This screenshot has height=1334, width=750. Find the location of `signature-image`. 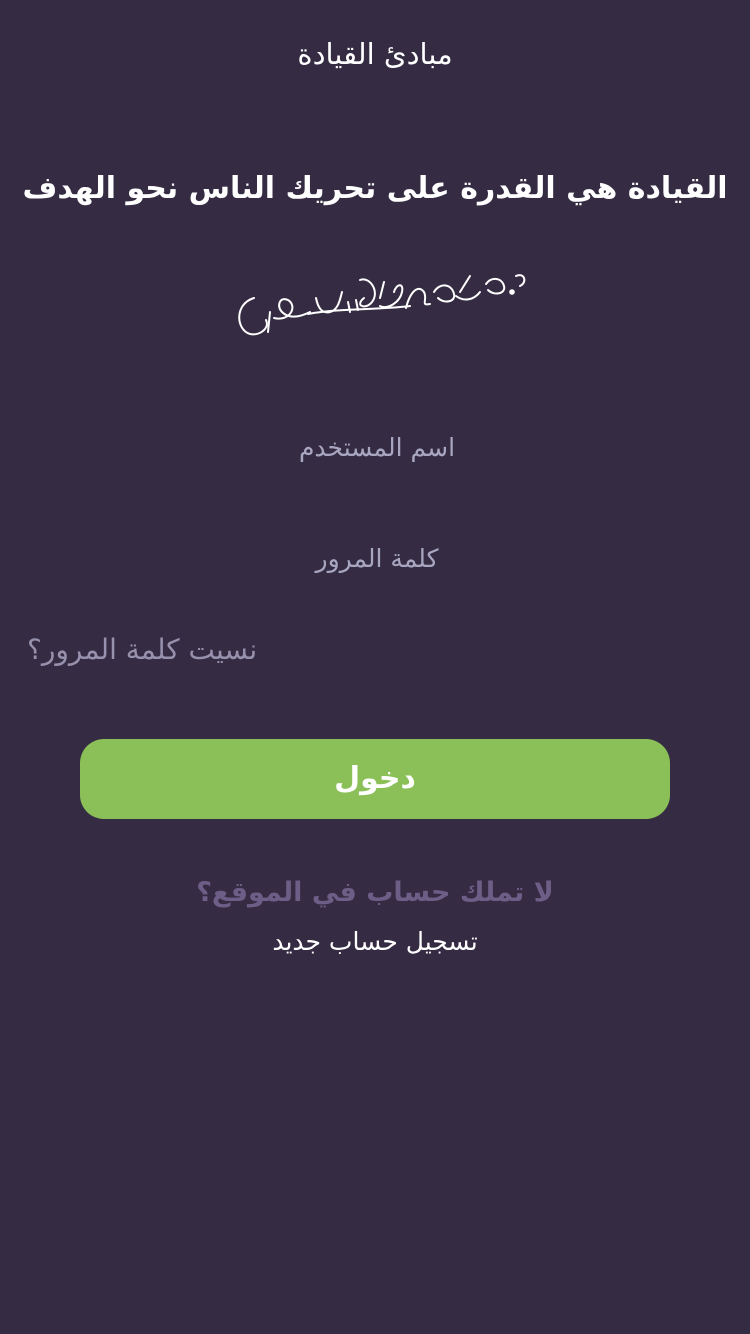

signature-image is located at coordinates (382, 305).